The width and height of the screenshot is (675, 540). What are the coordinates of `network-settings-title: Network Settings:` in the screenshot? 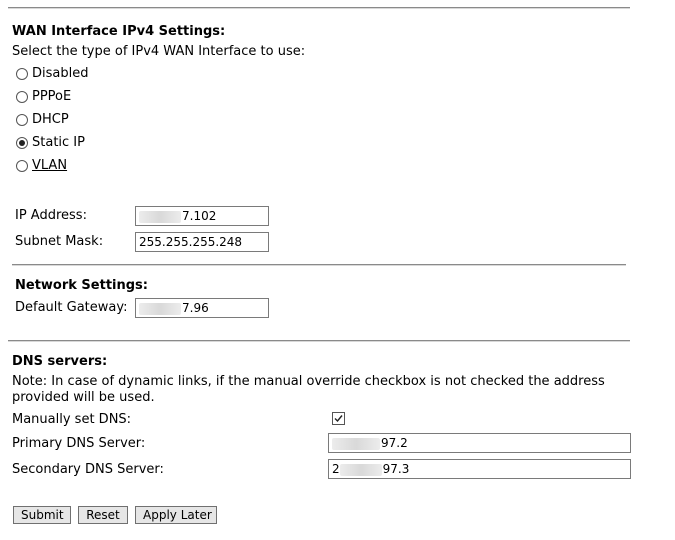 It's located at (81, 285).